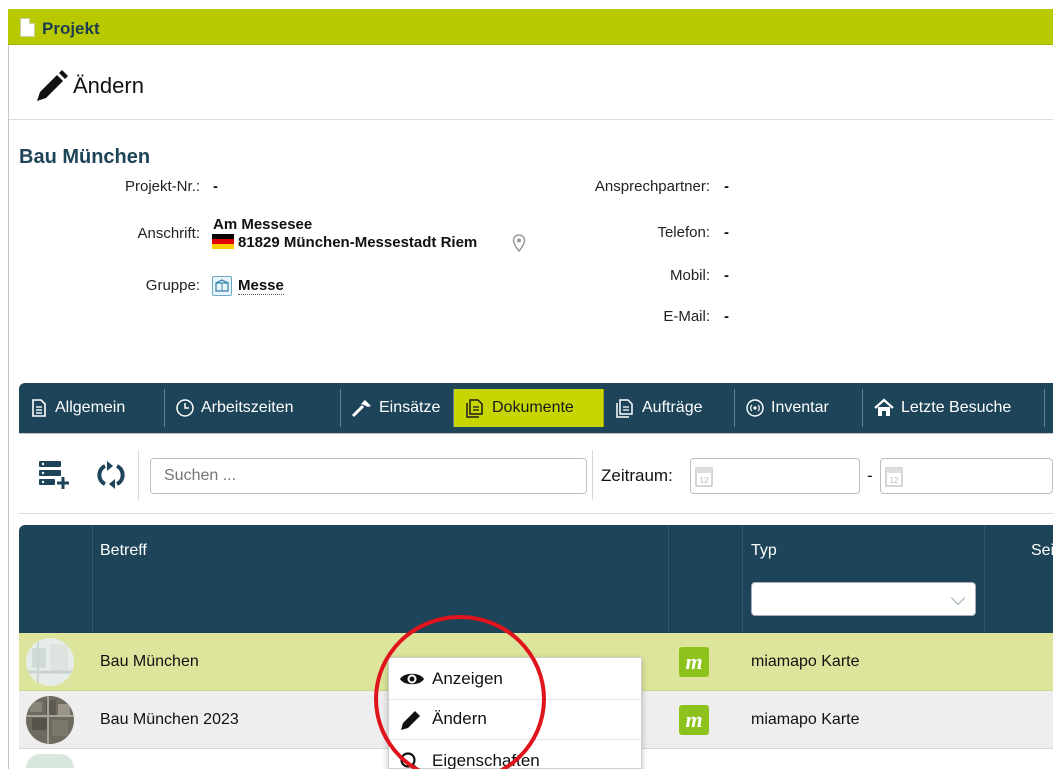 This screenshot has width=1053, height=769. Describe the element at coordinates (515, 719) in the screenshot. I see `menu-item-aendern: Ändern` at that location.